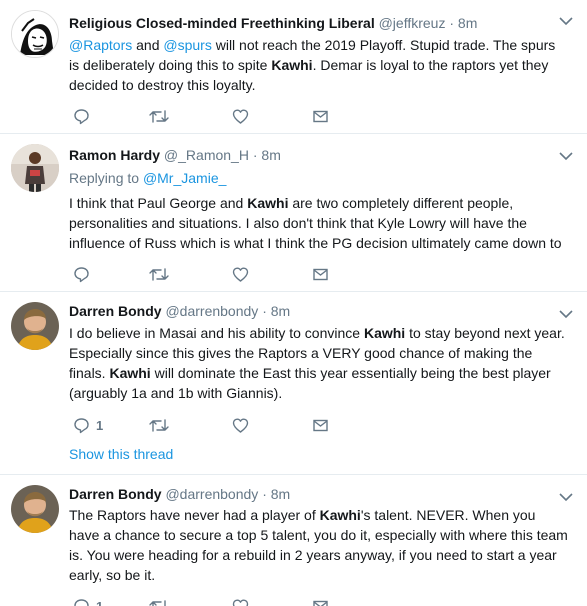  Describe the element at coordinates (106, 178) in the screenshot. I see `replying-to-label: Replying to` at that location.